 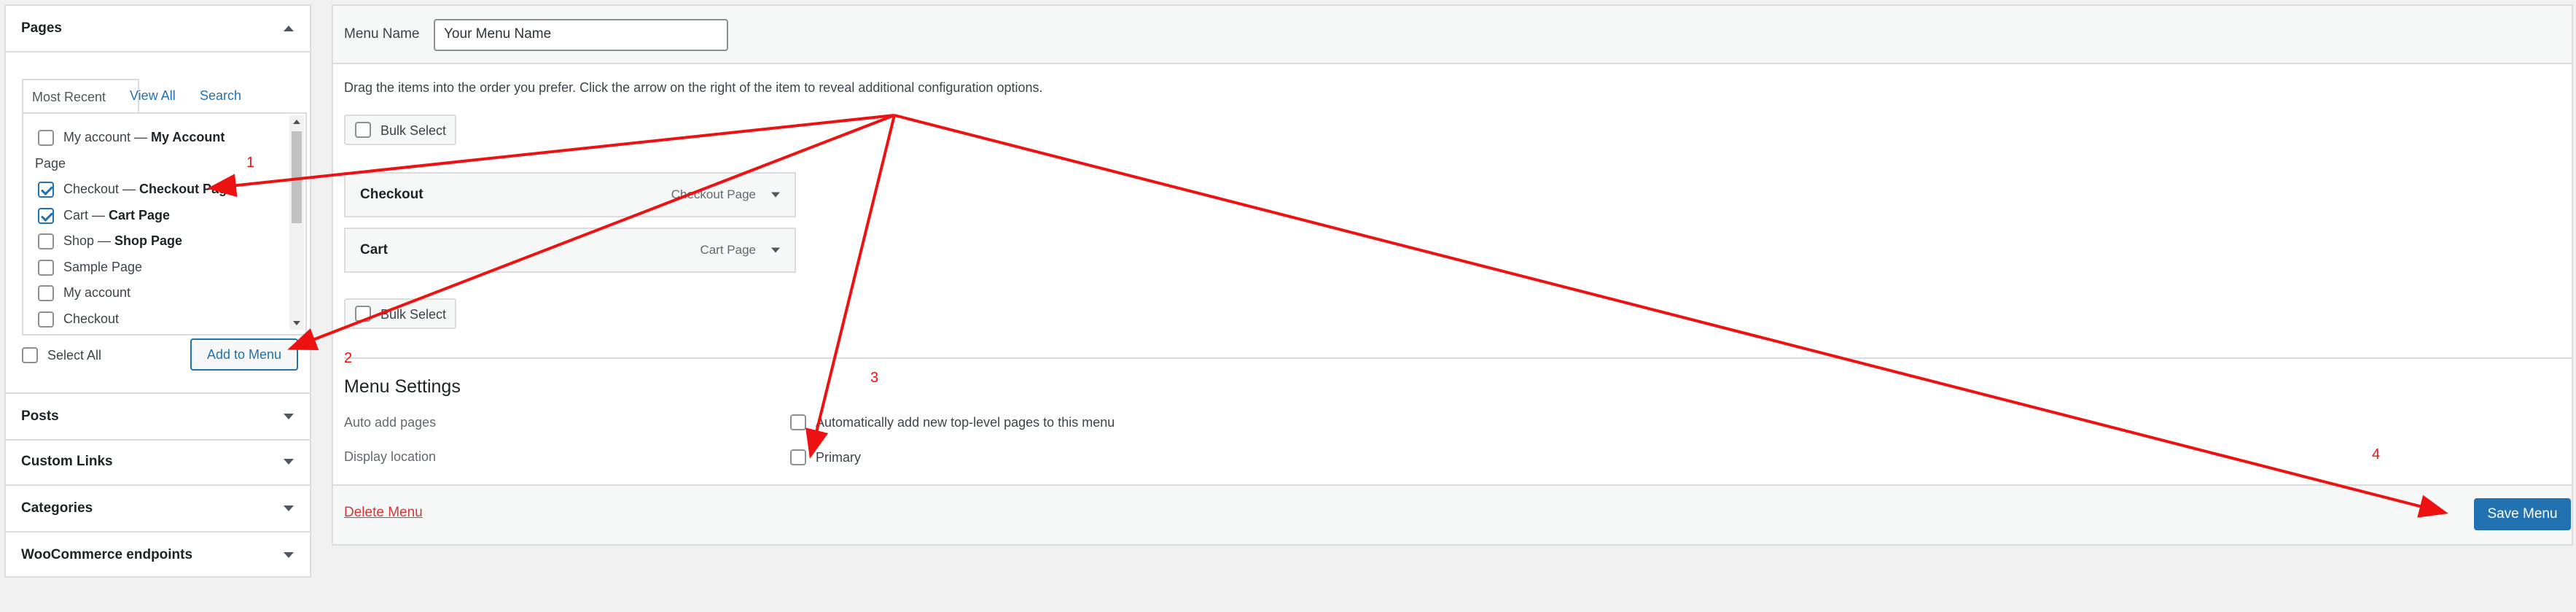 What do you see at coordinates (250, 163) in the screenshot?
I see `annotation-number-1: 1` at bounding box center [250, 163].